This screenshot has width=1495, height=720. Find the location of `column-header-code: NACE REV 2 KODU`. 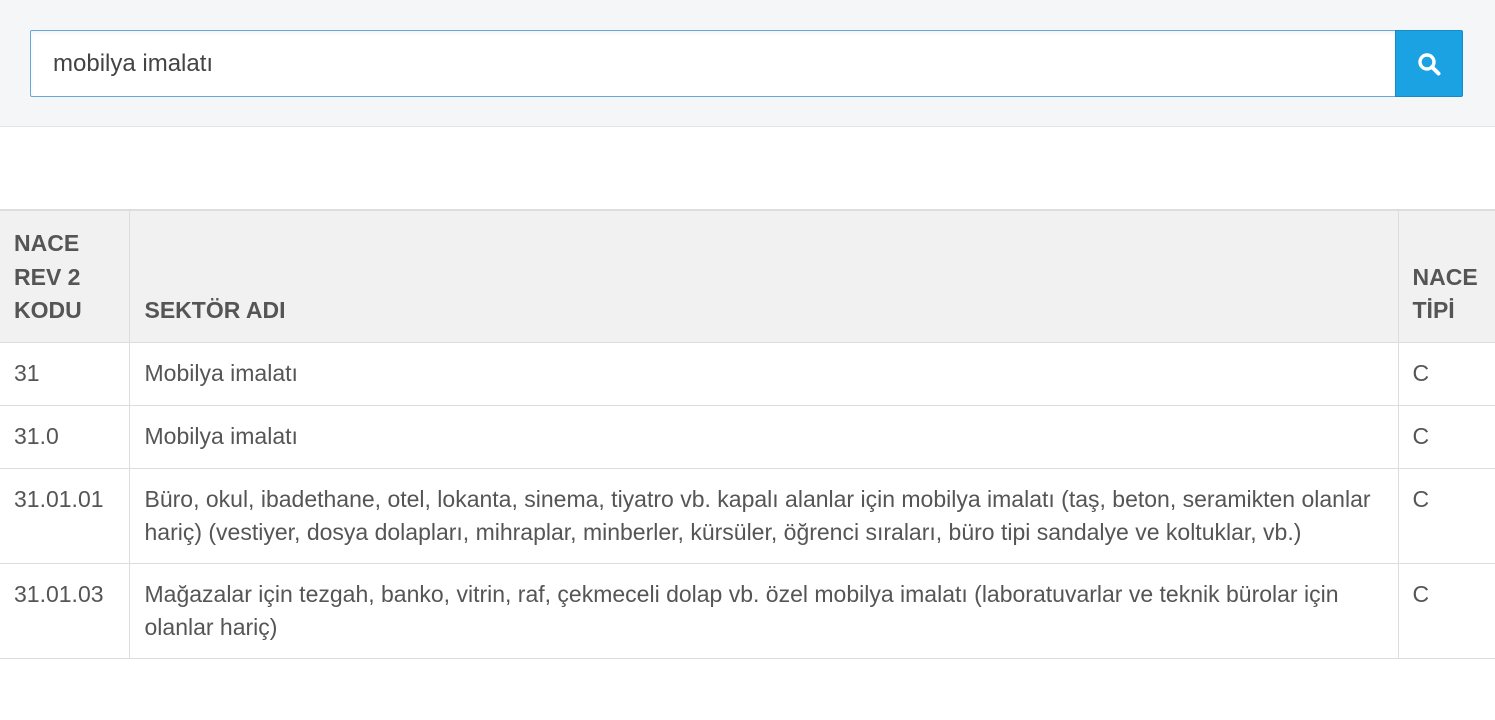

column-header-code: NACE REV 2 KODU is located at coordinates (65, 276).